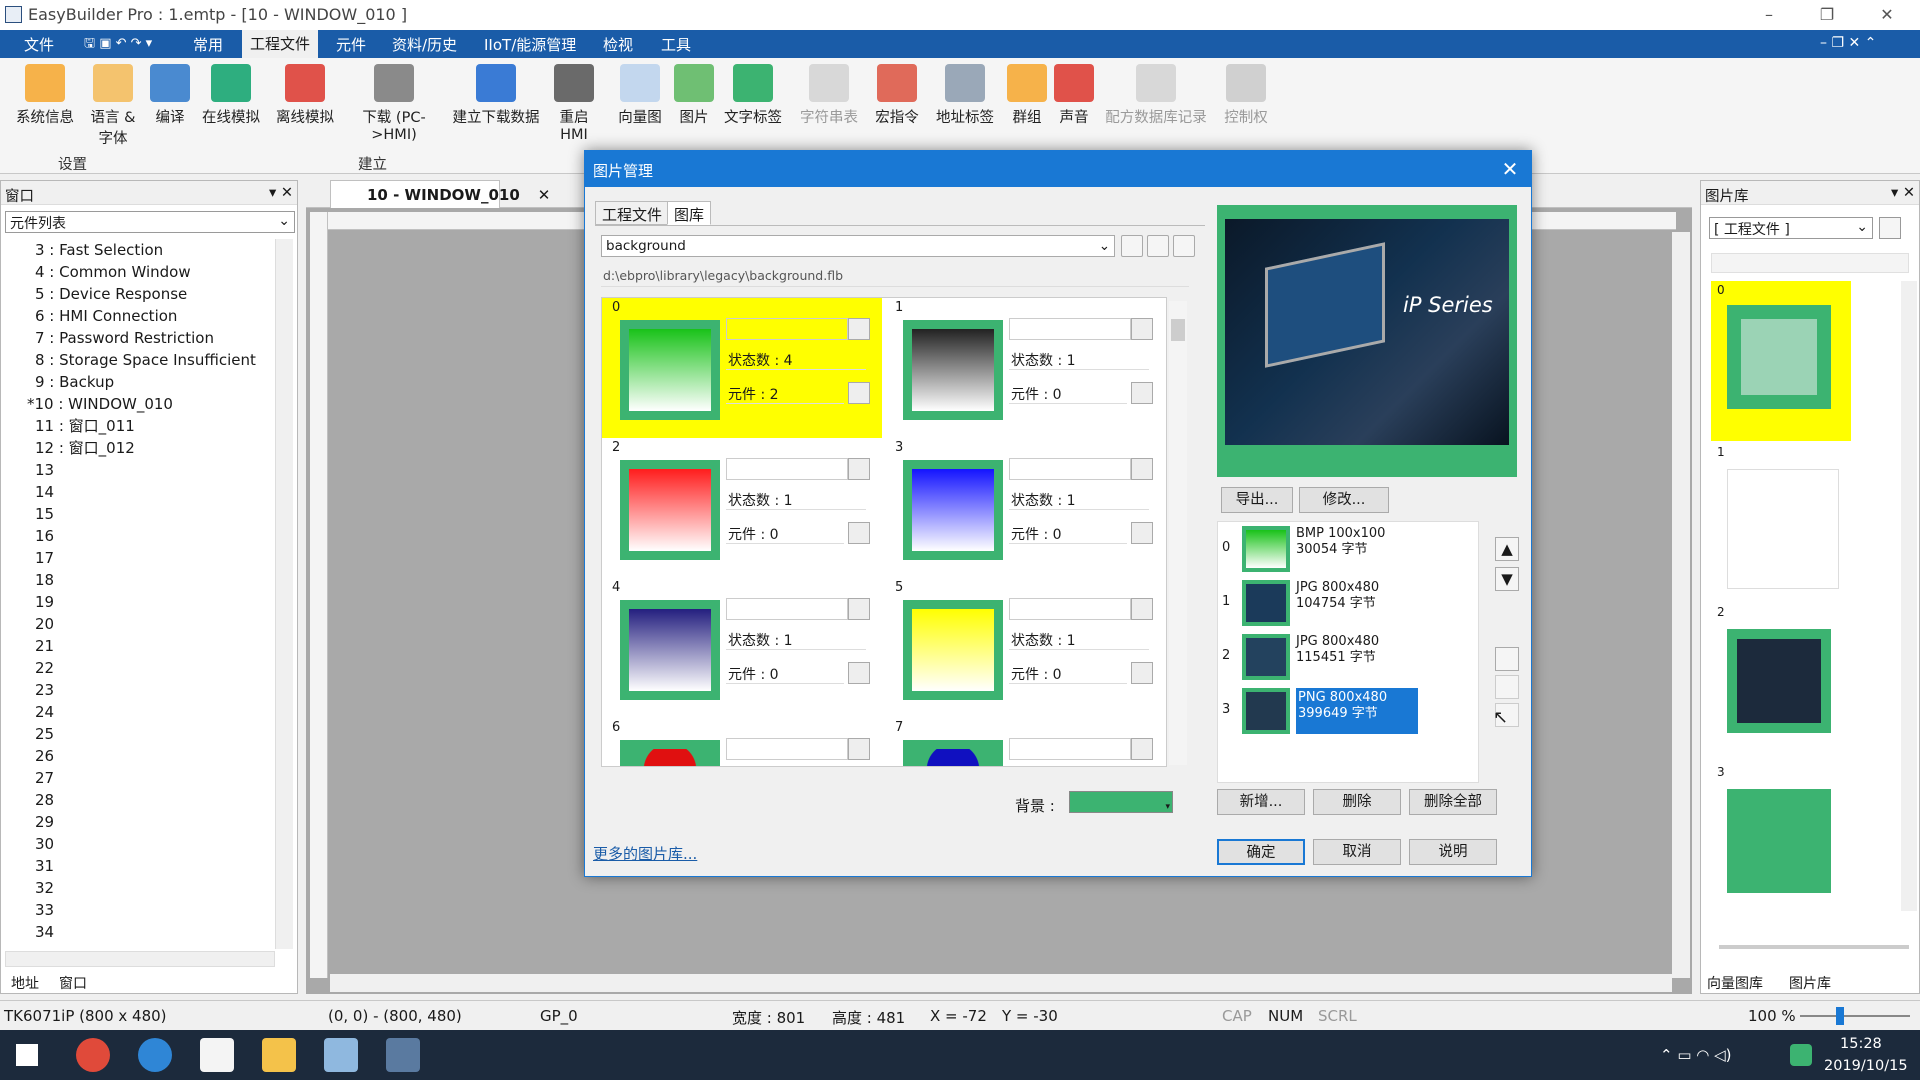 The height and width of the screenshot is (1080, 1920). What do you see at coordinates (1735, 983) in the screenshot?
I see `tab-vector-library: 向量图库` at bounding box center [1735, 983].